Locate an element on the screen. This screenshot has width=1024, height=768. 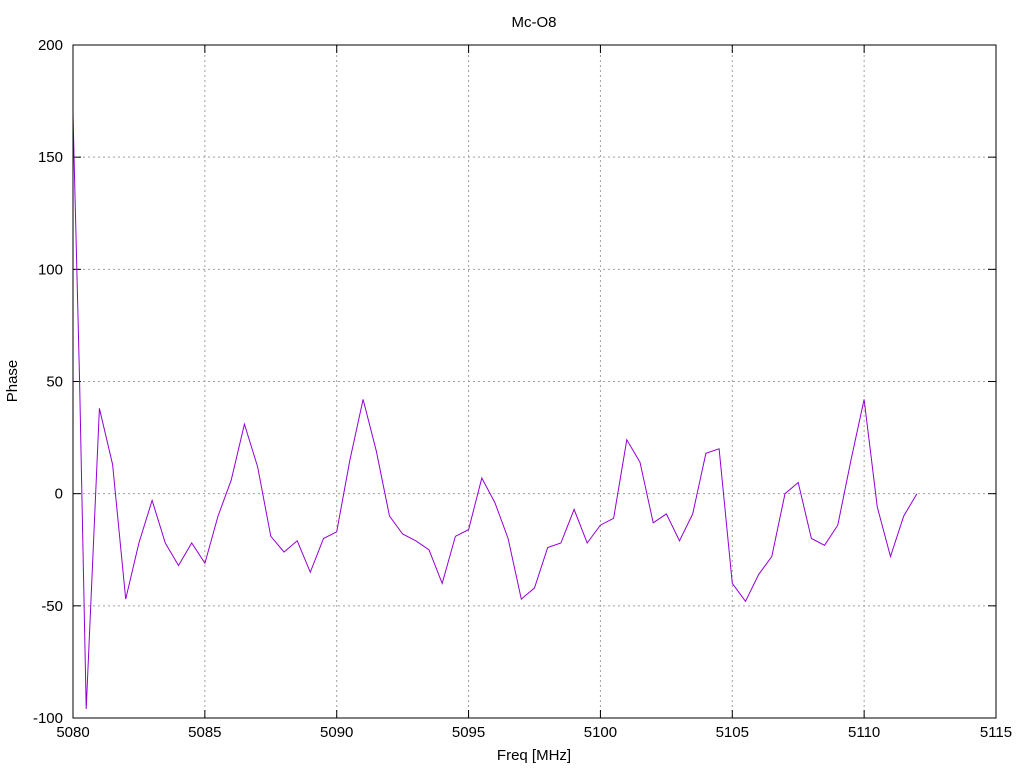
x-tick-label: 5110 is located at coordinates (864, 732).